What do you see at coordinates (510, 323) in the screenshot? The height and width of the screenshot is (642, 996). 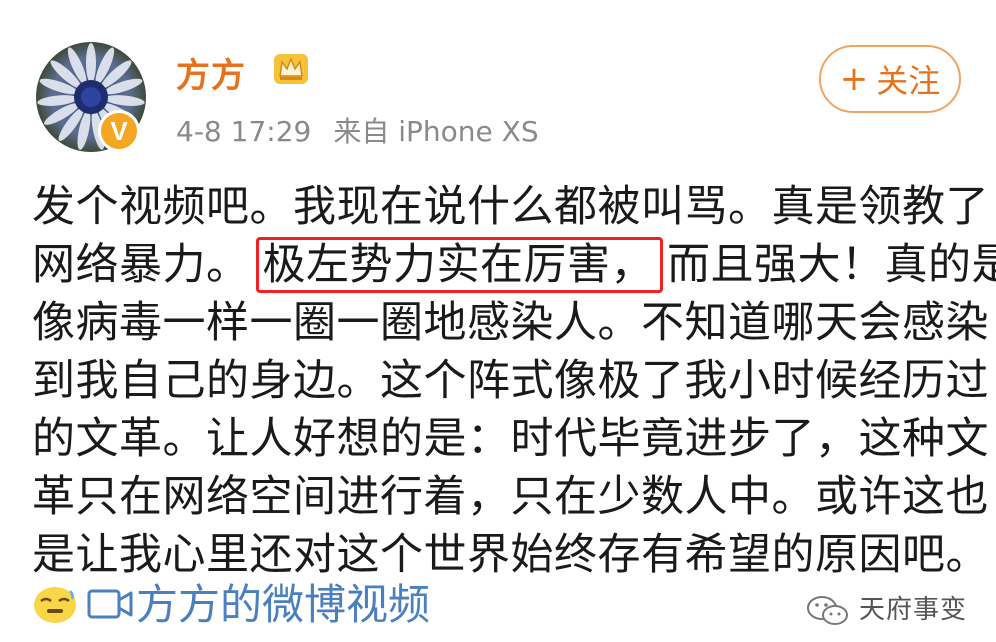 I see `post-line: 像病毒一样一圈一圈地感染人。不知道哪天会感染` at bounding box center [510, 323].